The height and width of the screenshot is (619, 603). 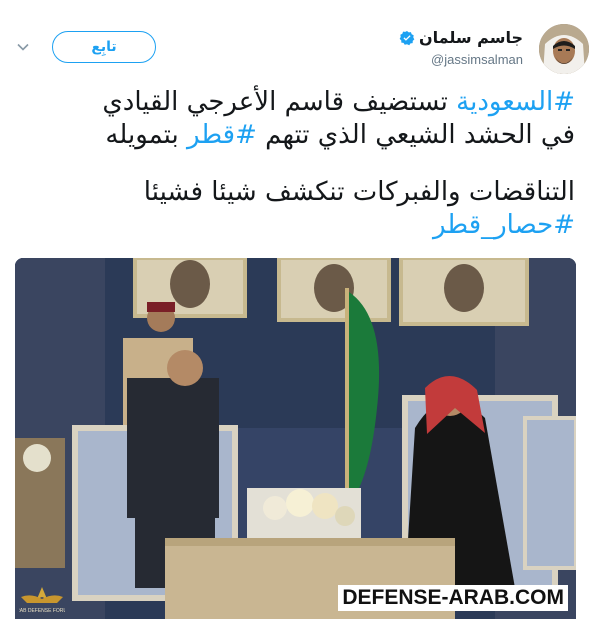 I want to click on hashtag-qatar: #قطر, so click(x=222, y=135).